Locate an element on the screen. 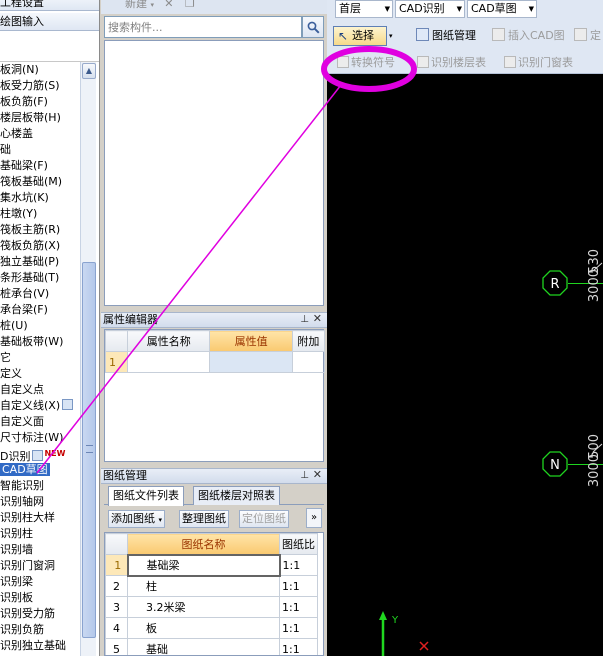 This screenshot has height=656, width=603. nav-item: CAD草图 is located at coordinates (40, 470).